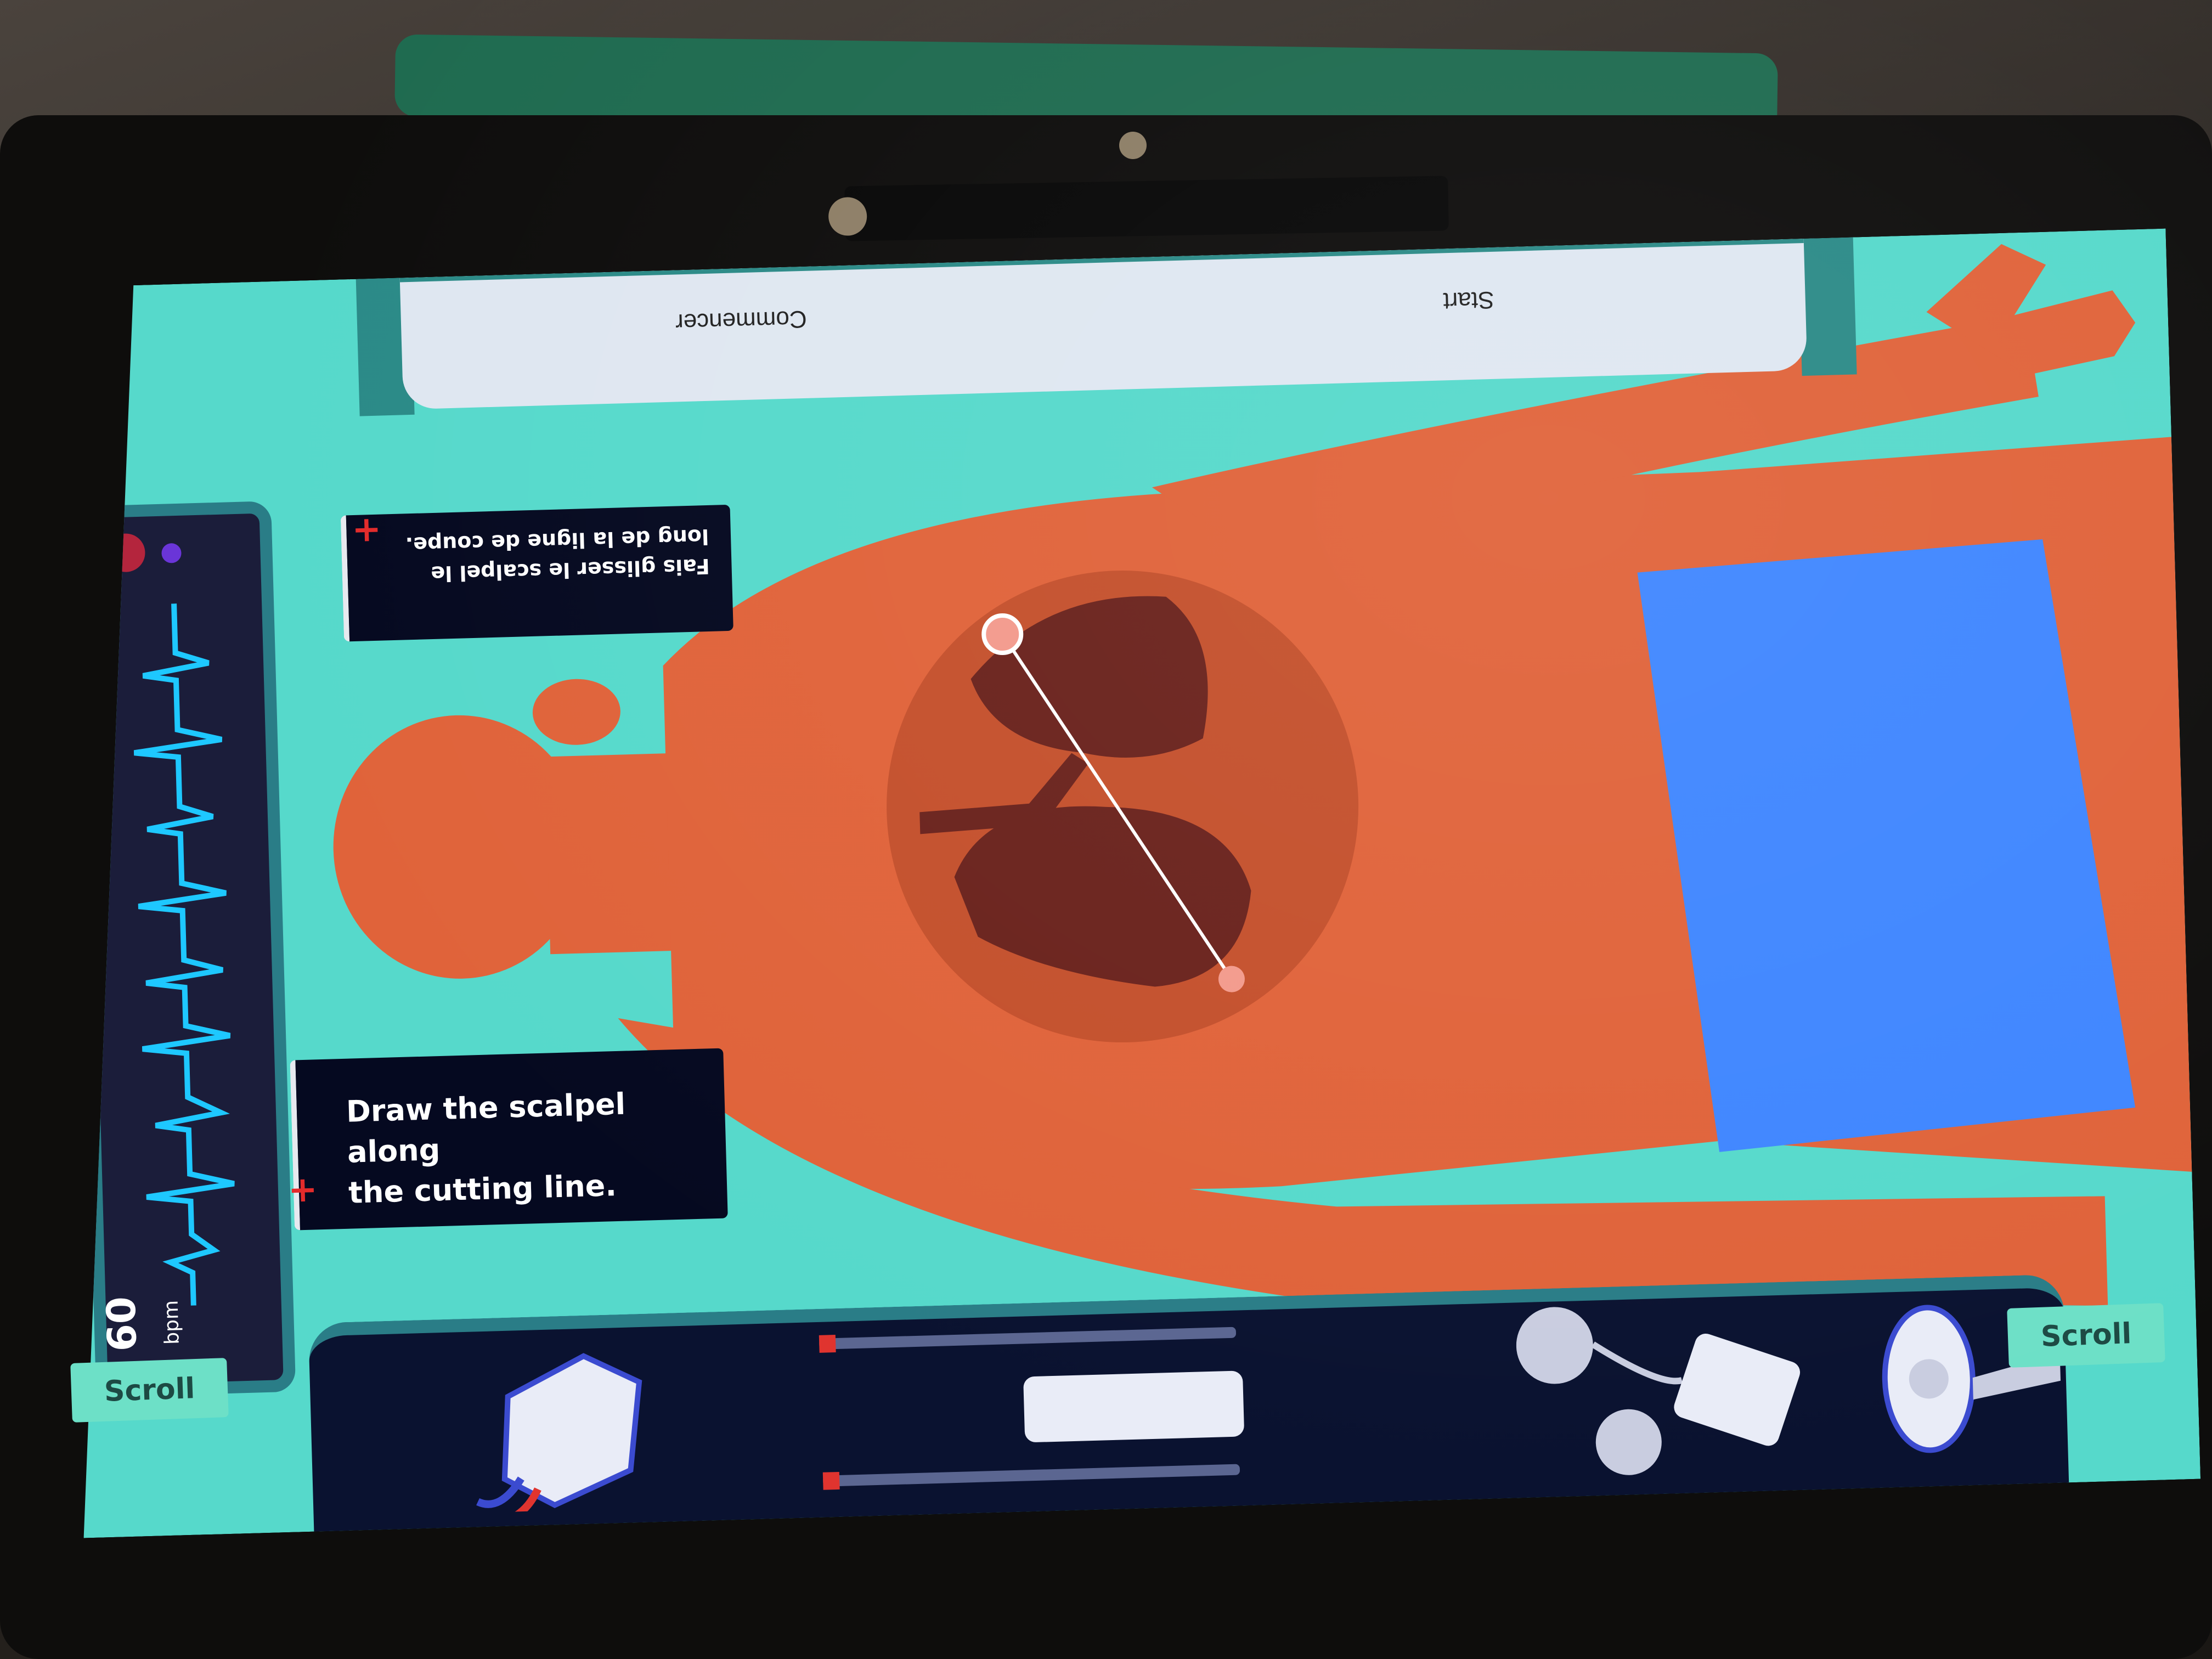 Image resolution: width=2212 pixels, height=1659 pixels. I want to click on status-light-icon, so click(171, 553).